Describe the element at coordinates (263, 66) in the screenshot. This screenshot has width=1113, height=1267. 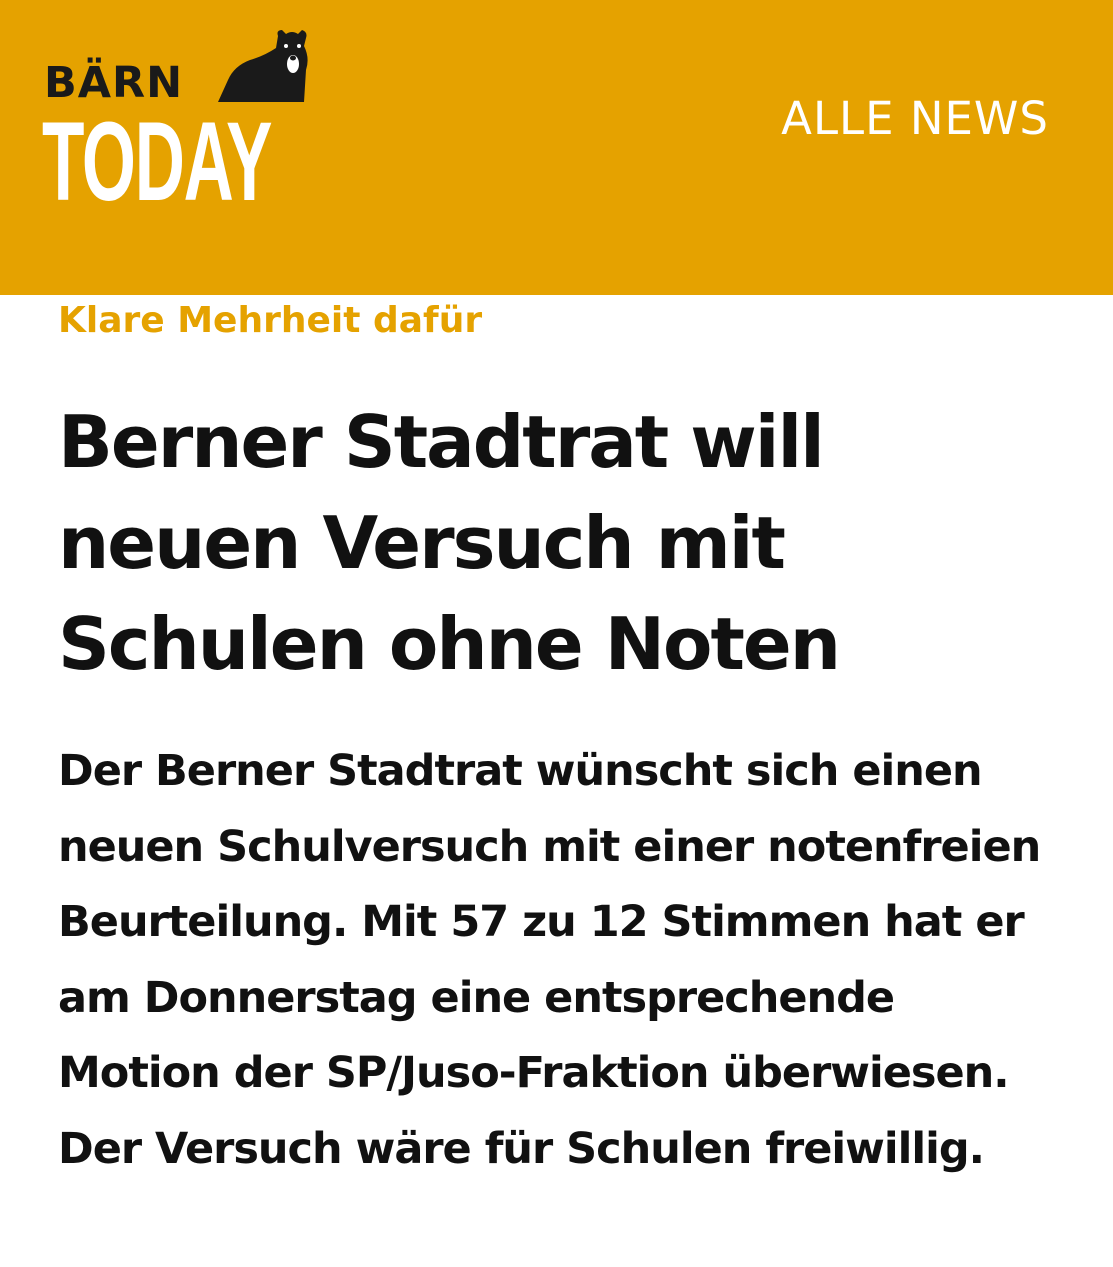
I see `bear-icon` at that location.